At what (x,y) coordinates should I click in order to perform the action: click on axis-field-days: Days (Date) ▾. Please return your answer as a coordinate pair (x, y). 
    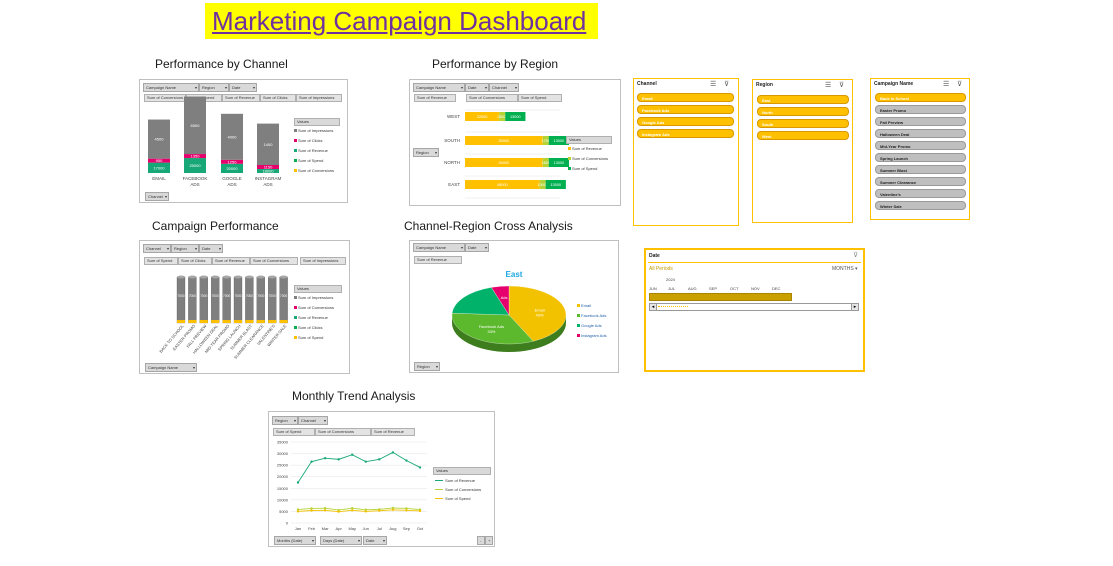
    Looking at the image, I should click on (341, 540).